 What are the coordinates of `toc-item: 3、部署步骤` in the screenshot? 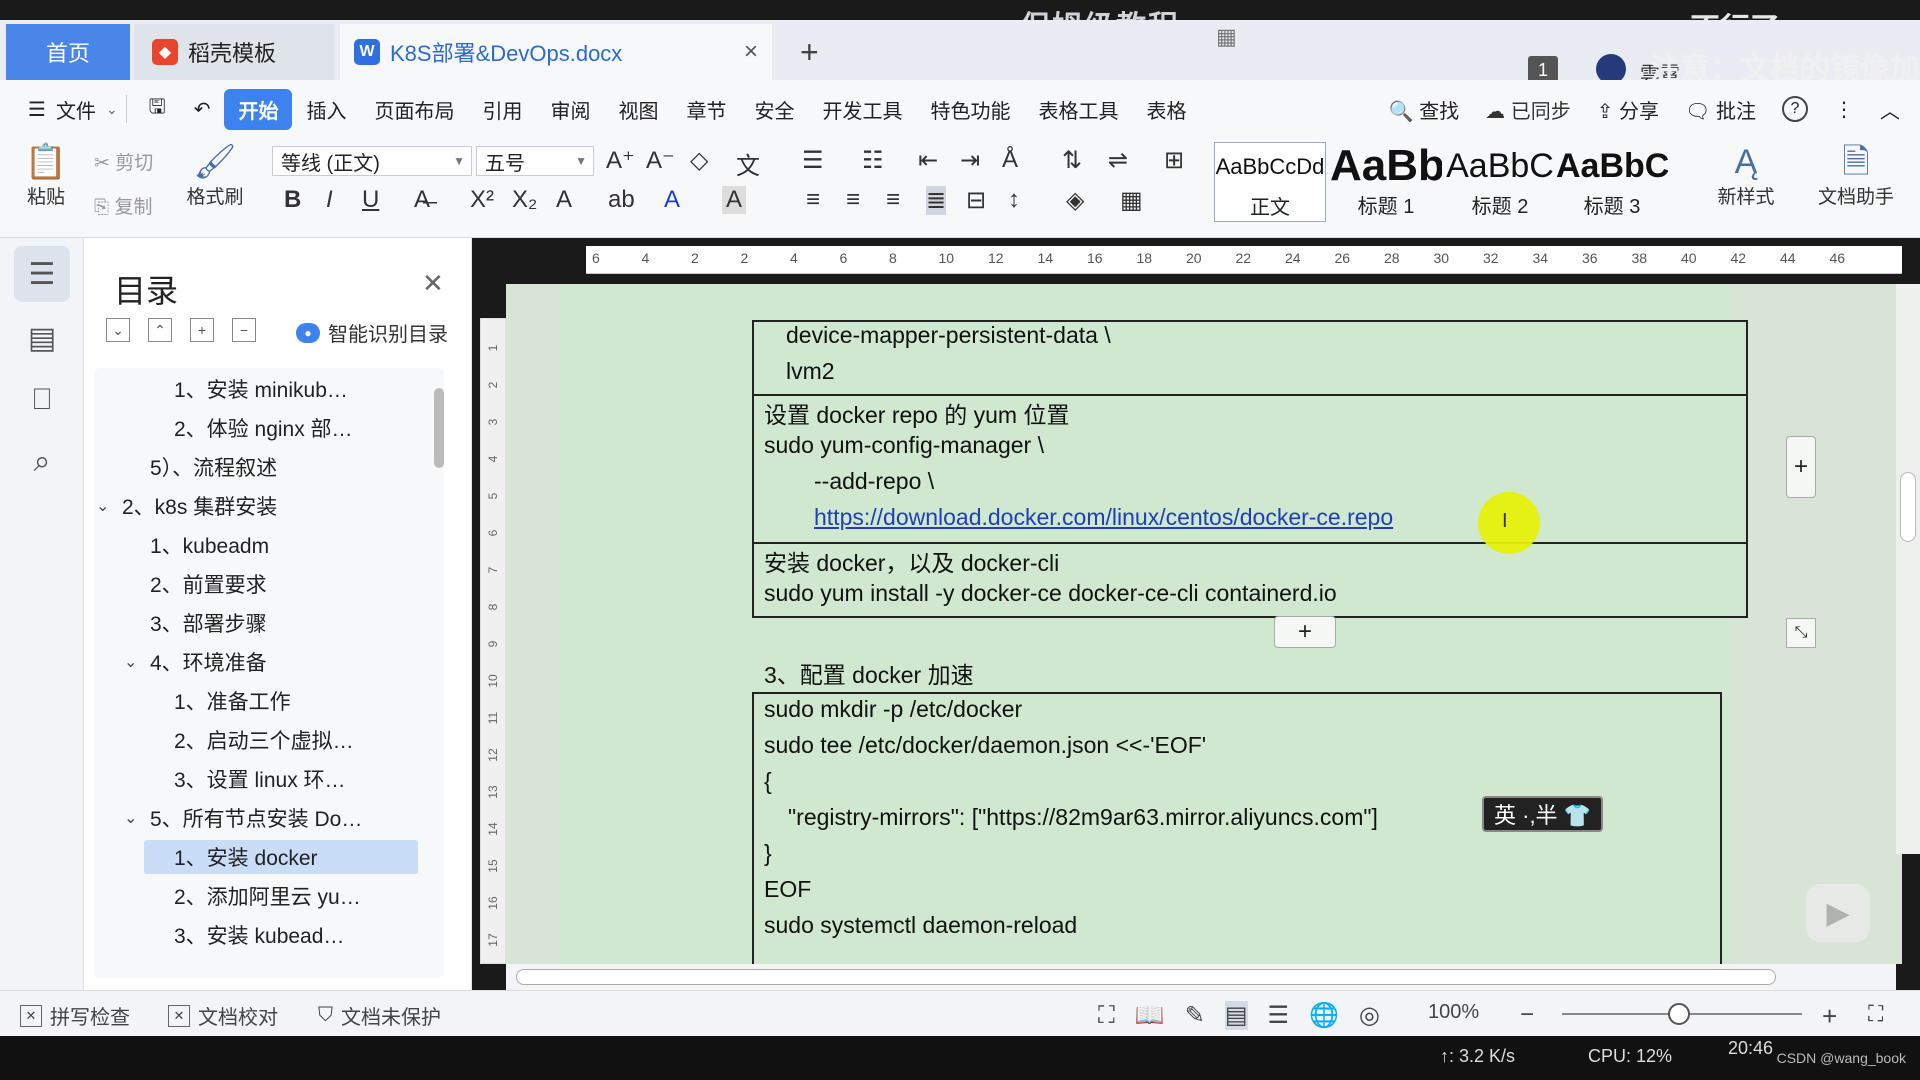 It's located at (208, 623).